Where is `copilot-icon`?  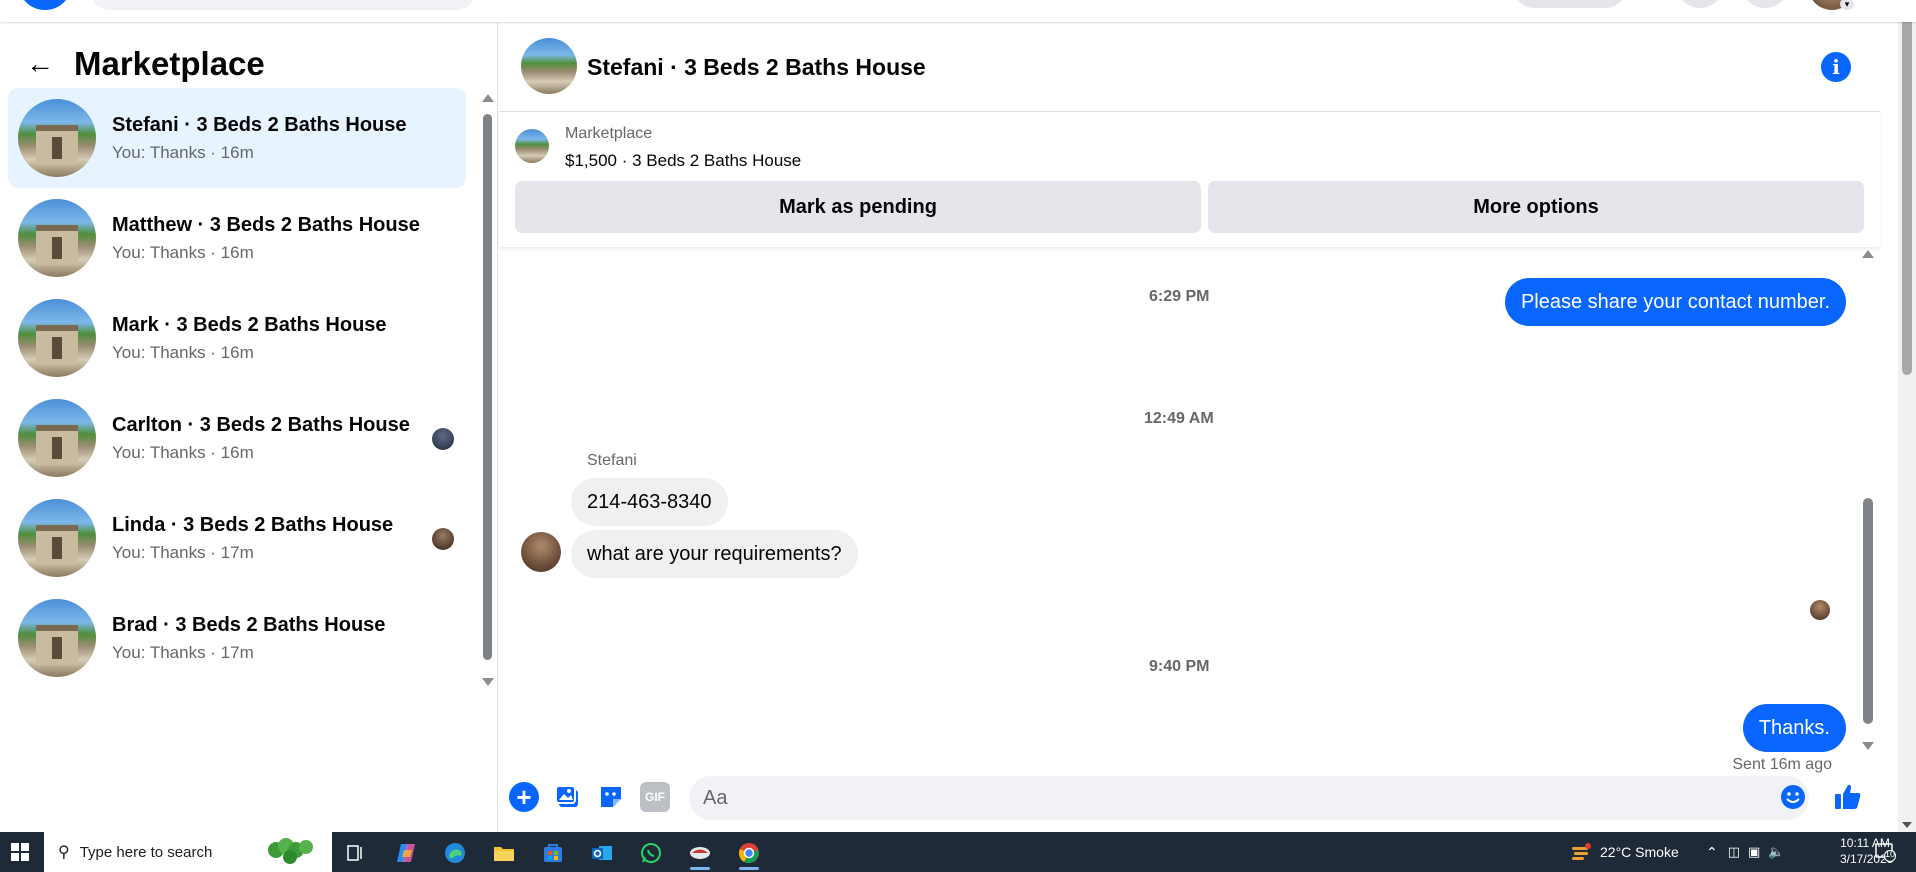
copilot-icon is located at coordinates (406, 853).